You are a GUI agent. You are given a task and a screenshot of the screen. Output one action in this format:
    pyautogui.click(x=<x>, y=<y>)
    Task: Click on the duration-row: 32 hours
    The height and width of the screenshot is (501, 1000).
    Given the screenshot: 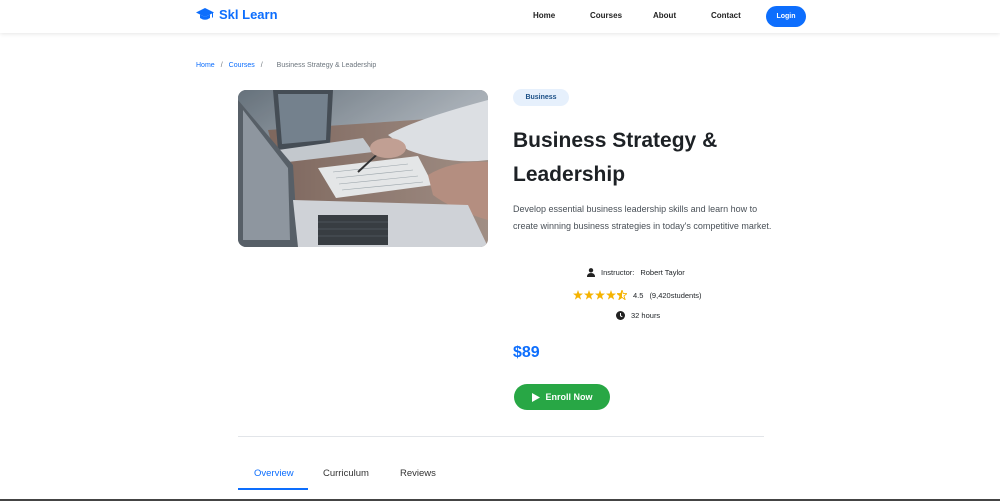 What is the action you would take?
    pyautogui.click(x=638, y=315)
    